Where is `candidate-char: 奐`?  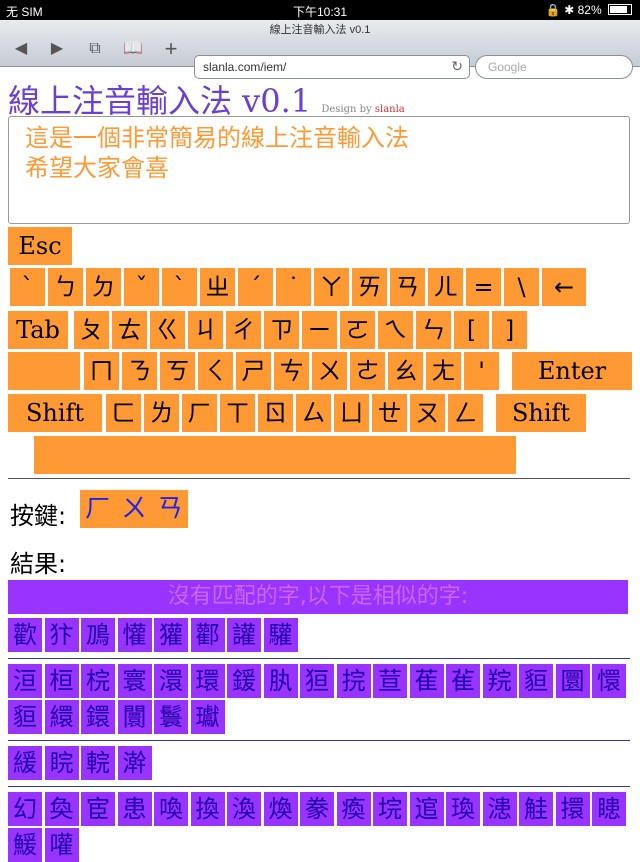 candidate-char: 奐 is located at coordinates (61, 809).